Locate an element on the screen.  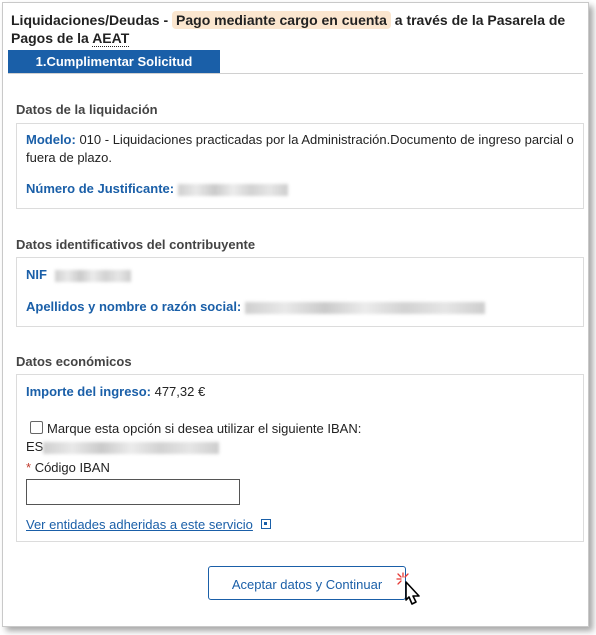
contribuyente-box: NIF Apellidos y nombre o razón social: is located at coordinates (300, 292).